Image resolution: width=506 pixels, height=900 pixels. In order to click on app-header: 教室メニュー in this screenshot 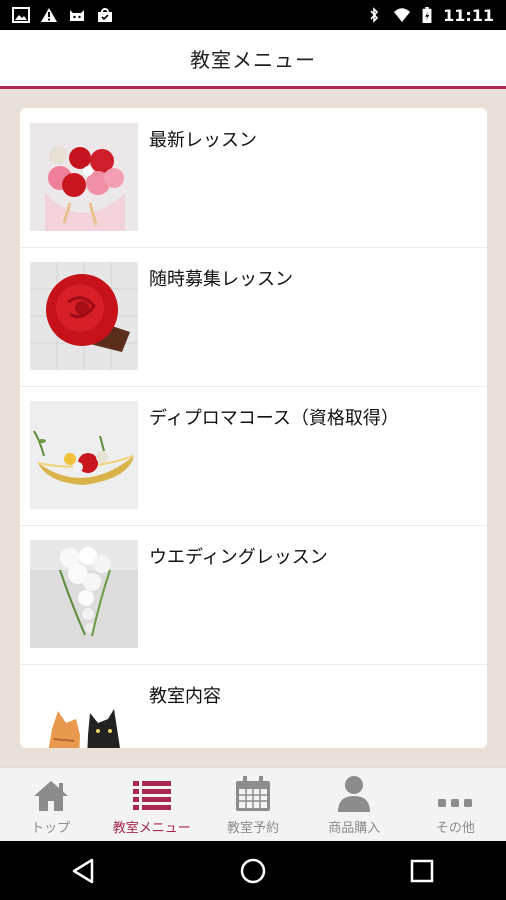, I will do `click(253, 59)`.